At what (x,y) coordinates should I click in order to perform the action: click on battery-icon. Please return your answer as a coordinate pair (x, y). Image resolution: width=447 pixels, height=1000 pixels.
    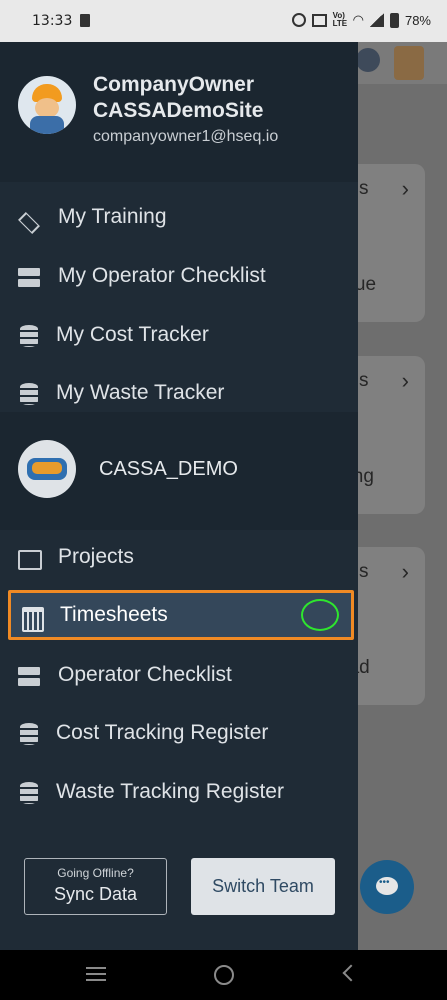
    Looking at the image, I should click on (394, 20).